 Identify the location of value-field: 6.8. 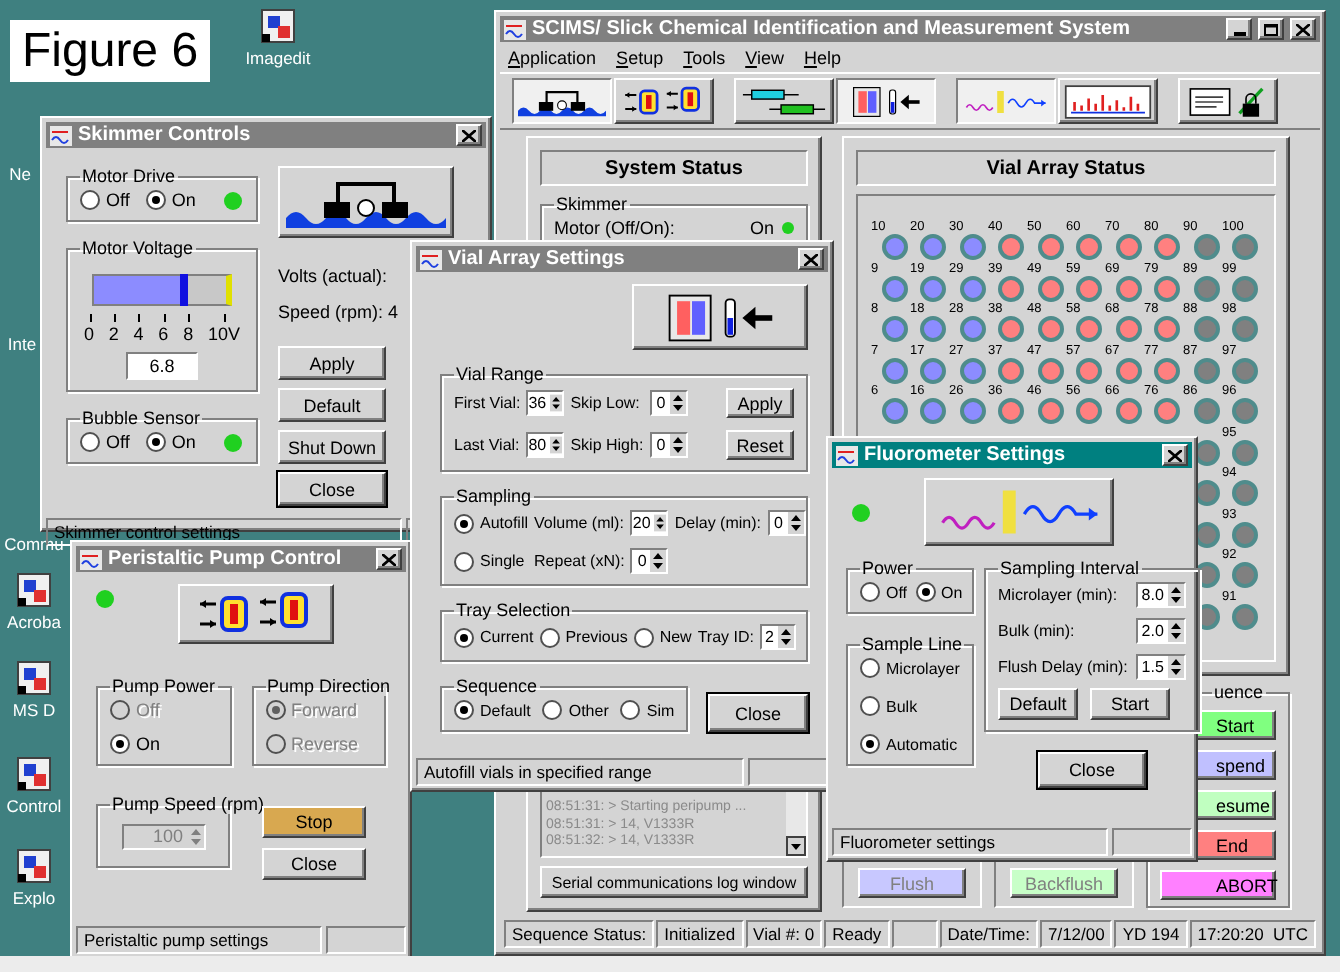
(162, 366).